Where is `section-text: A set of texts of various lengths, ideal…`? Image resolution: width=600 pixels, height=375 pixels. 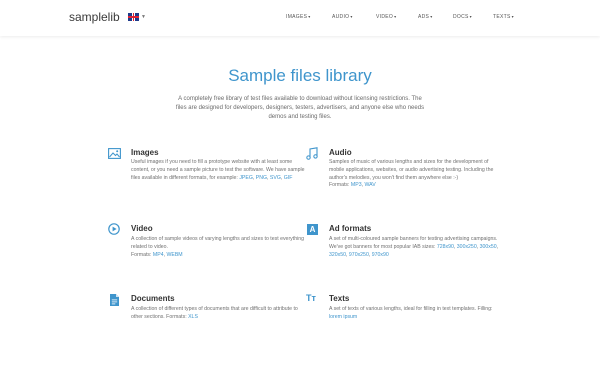 section-text: A set of texts of various lengths, ideal… is located at coordinates (411, 309).